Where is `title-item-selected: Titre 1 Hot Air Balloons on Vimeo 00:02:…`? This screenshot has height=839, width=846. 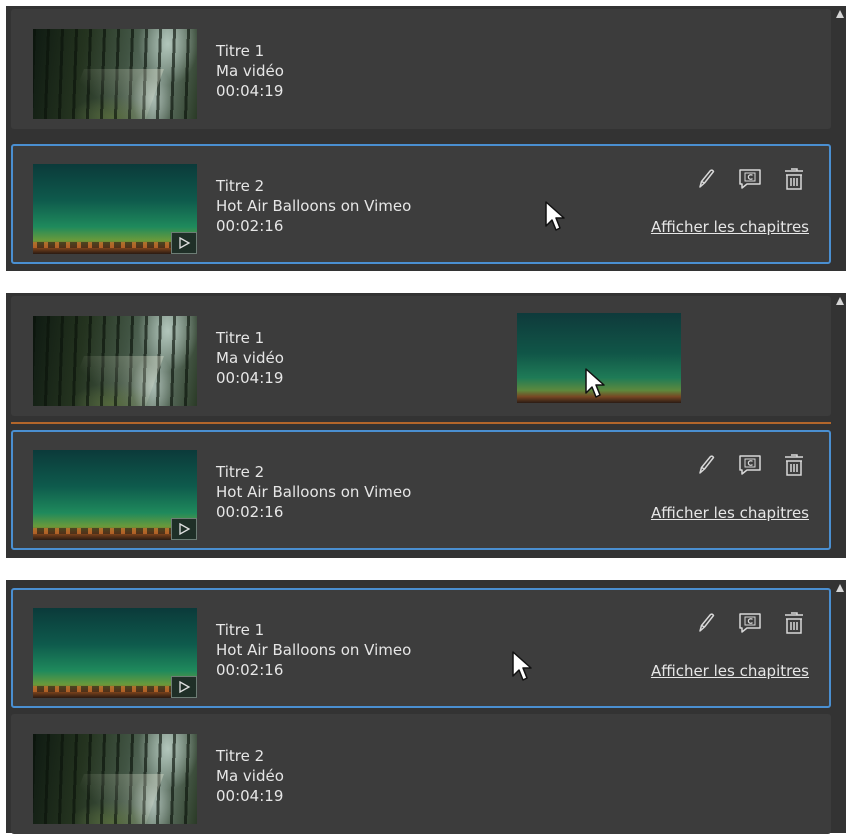 title-item-selected: Titre 1 Hot Air Balloons on Vimeo 00:02:… is located at coordinates (421, 648).